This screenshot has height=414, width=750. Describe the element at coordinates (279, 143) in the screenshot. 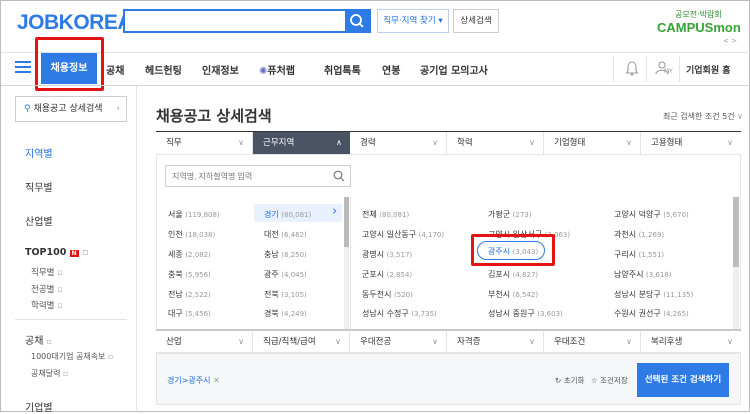

I see `tab-region-label: 근무지역` at that location.